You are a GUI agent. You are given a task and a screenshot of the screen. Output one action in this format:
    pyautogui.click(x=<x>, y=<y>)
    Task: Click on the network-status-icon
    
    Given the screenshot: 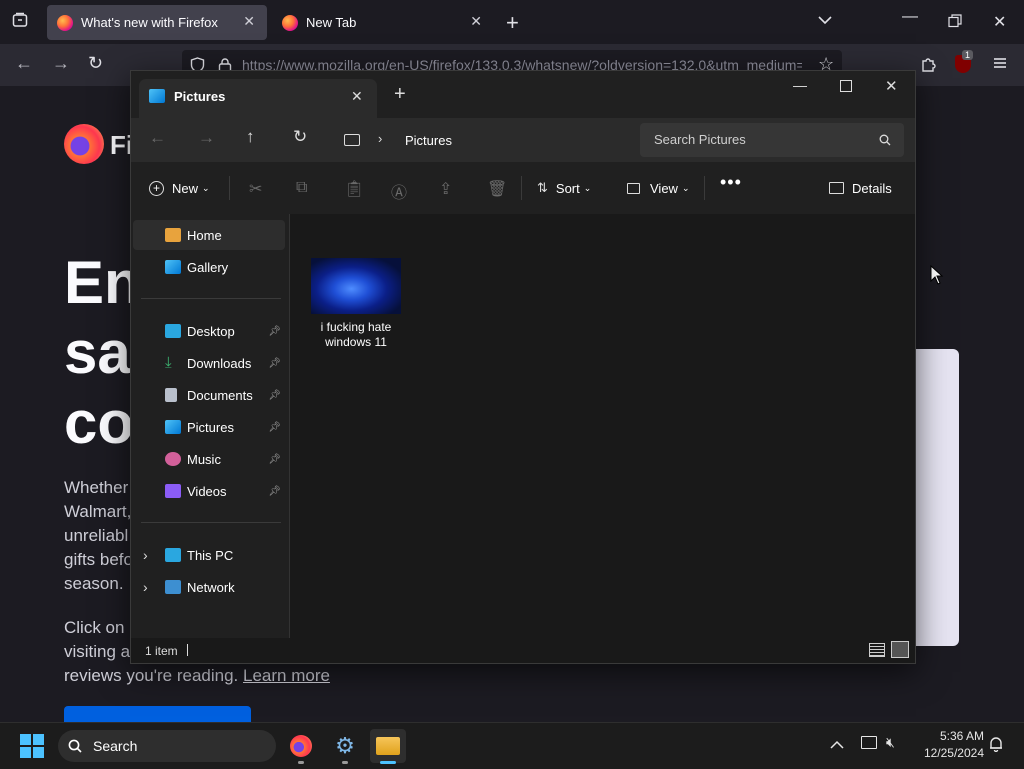 What is the action you would take?
    pyautogui.click(x=869, y=742)
    